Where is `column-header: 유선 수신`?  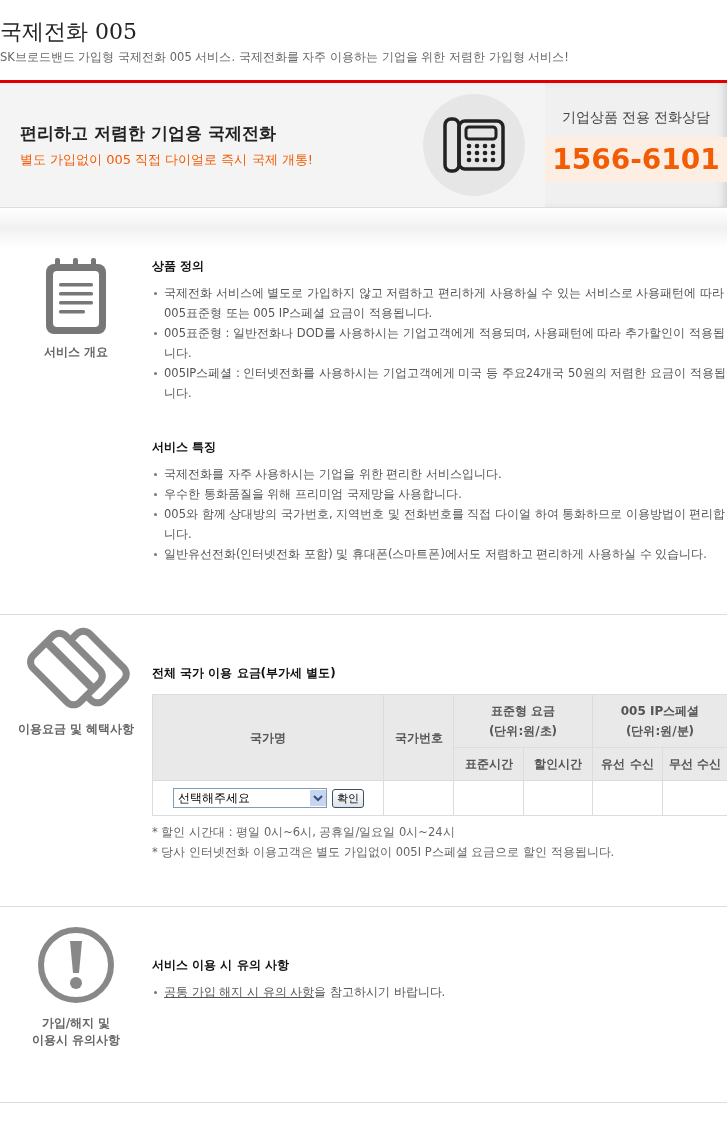 column-header: 유선 수신 is located at coordinates (627, 764).